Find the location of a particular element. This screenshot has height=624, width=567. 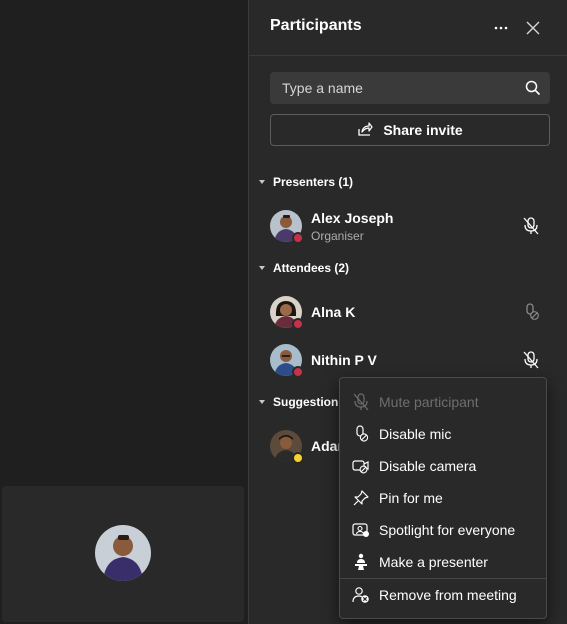

close-button is located at coordinates (533, 28).